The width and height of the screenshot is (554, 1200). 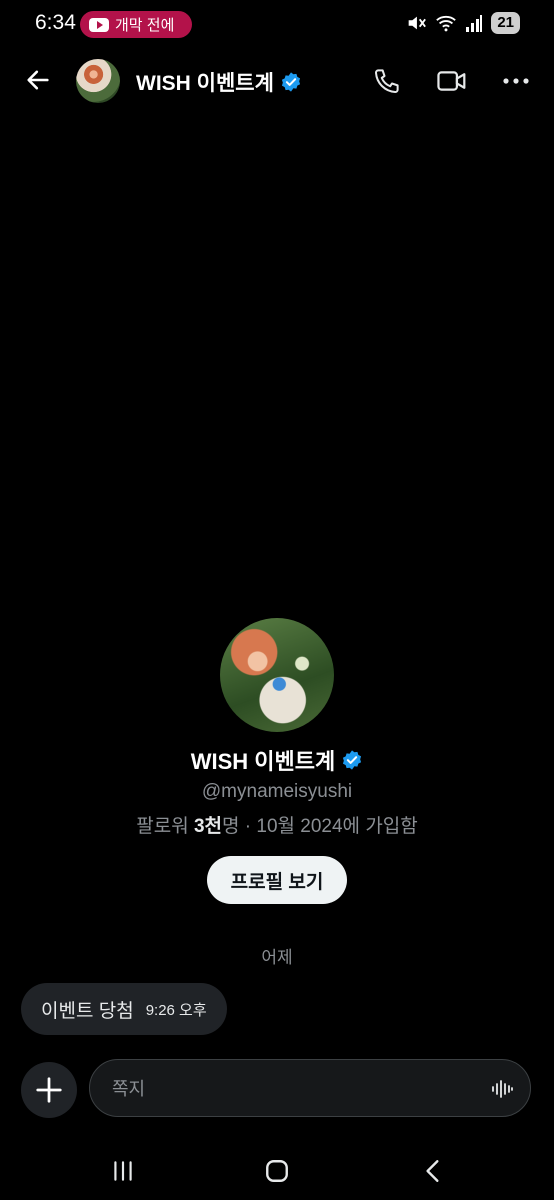 I want to click on header-title: WISH 이벤트계, so click(x=219, y=82).